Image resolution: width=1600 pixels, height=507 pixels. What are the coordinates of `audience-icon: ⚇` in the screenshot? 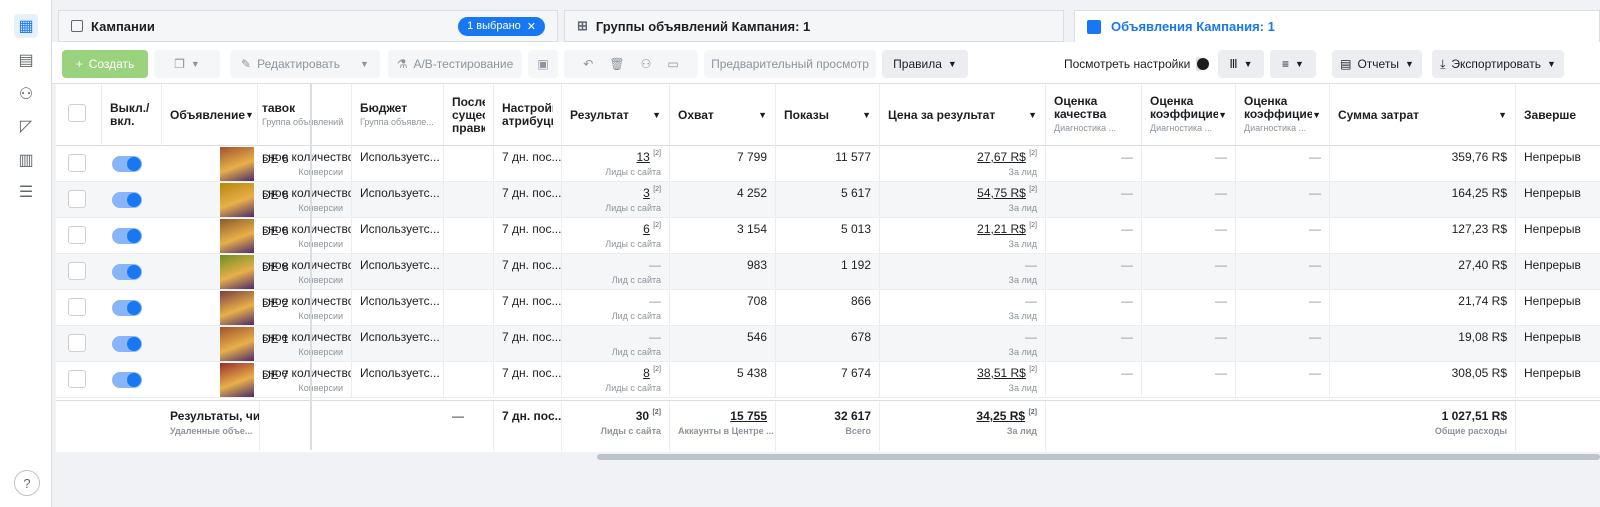 It's located at (26, 94).